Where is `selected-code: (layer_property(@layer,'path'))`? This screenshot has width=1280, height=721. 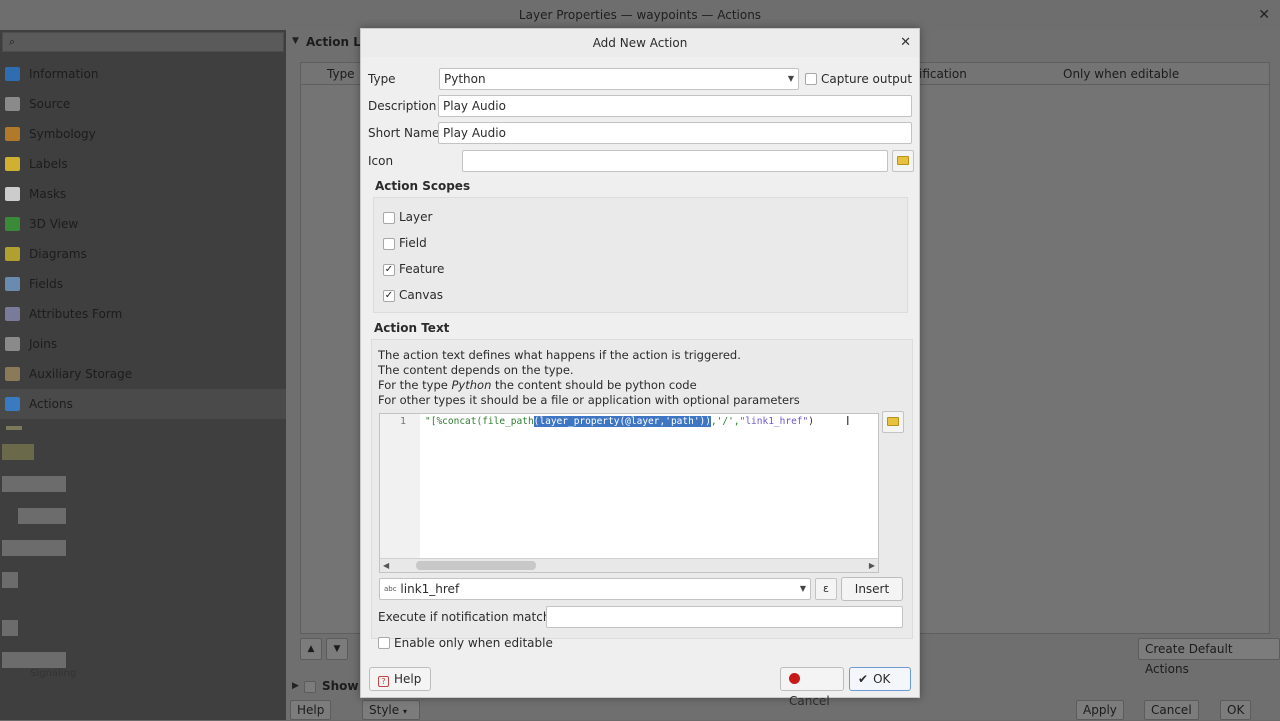
selected-code: (layer_property(@layer,'path')) is located at coordinates (622, 421).